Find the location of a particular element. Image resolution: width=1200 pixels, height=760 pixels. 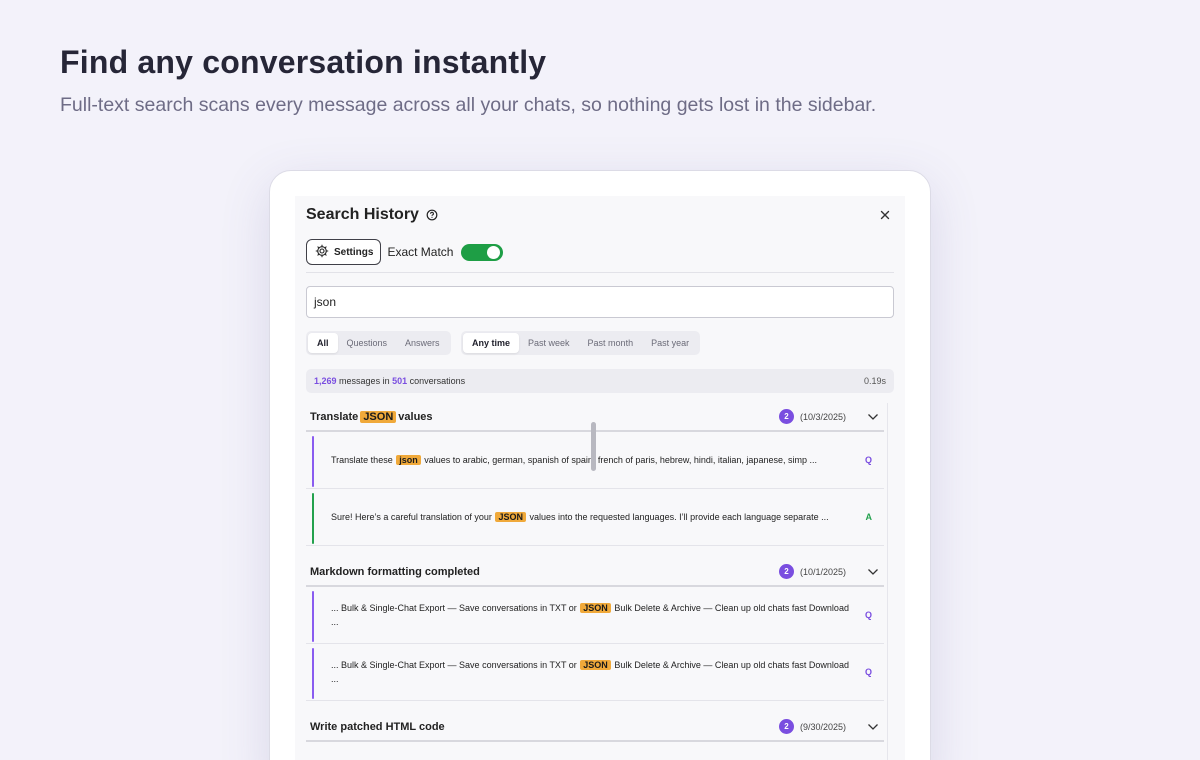

messages-text: messages in is located at coordinates (364, 381).